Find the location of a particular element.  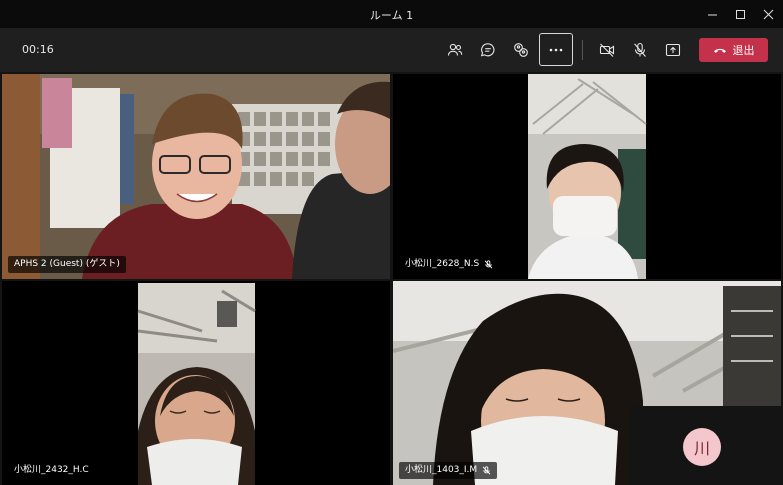

participant-name: APHS 2 (Guest) (ゲスト) is located at coordinates (67, 264).